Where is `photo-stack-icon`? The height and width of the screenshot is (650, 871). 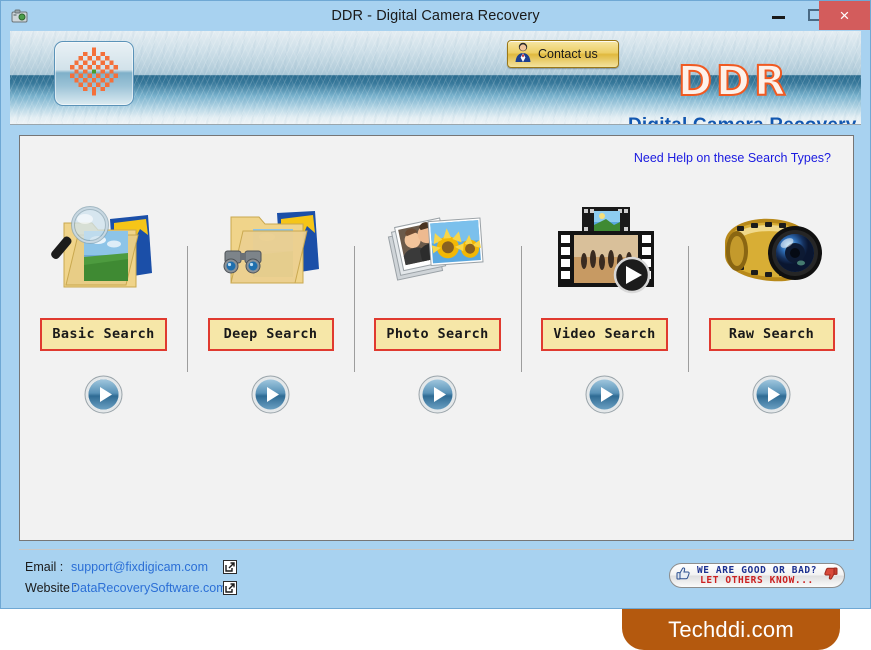 photo-stack-icon is located at coordinates (437, 249).